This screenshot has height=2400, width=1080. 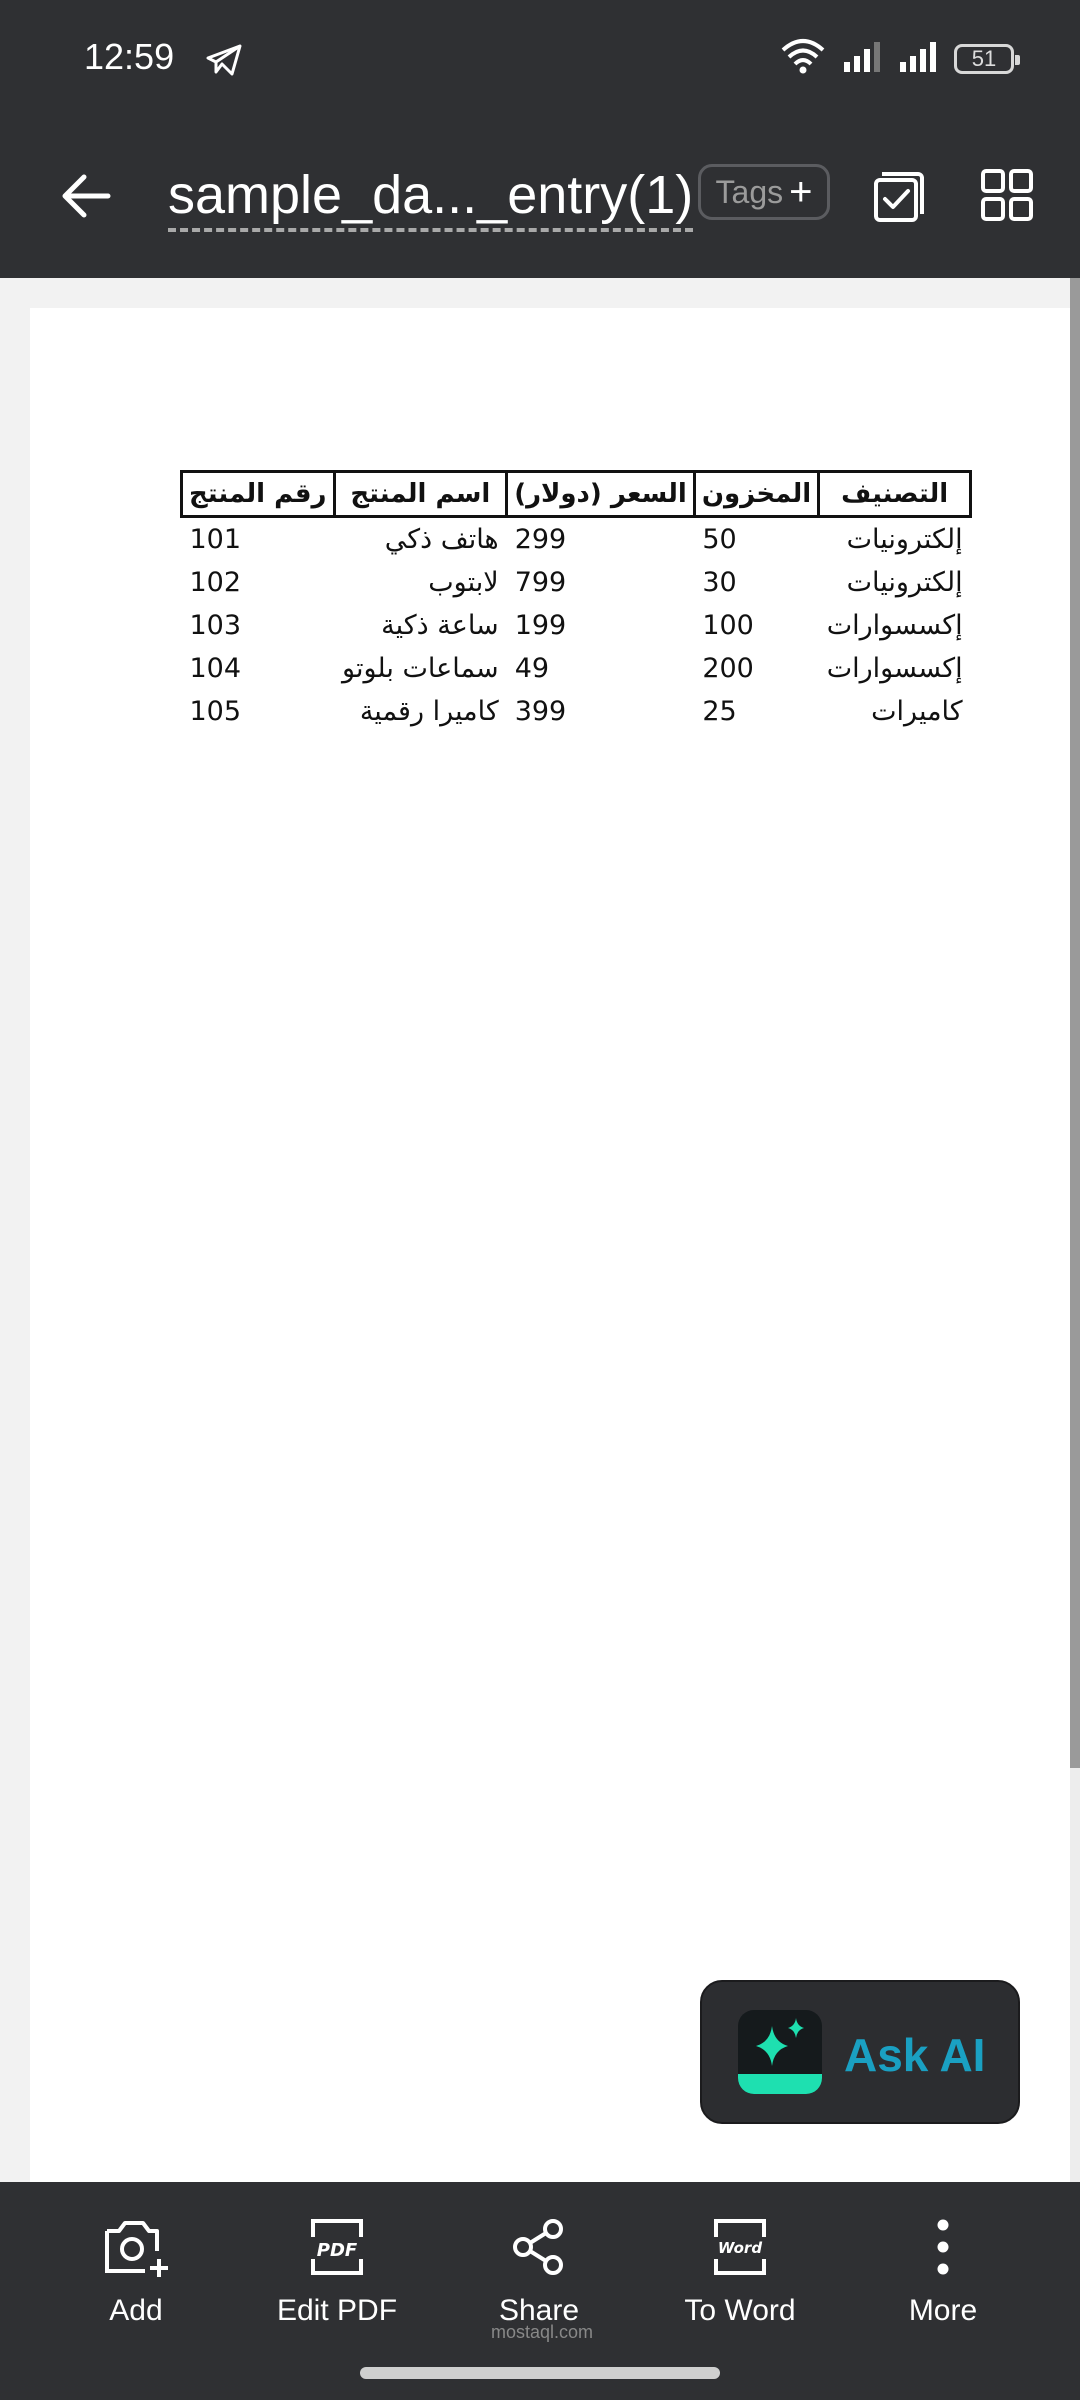 What do you see at coordinates (749, 191) in the screenshot?
I see `tags-label: Tags` at bounding box center [749, 191].